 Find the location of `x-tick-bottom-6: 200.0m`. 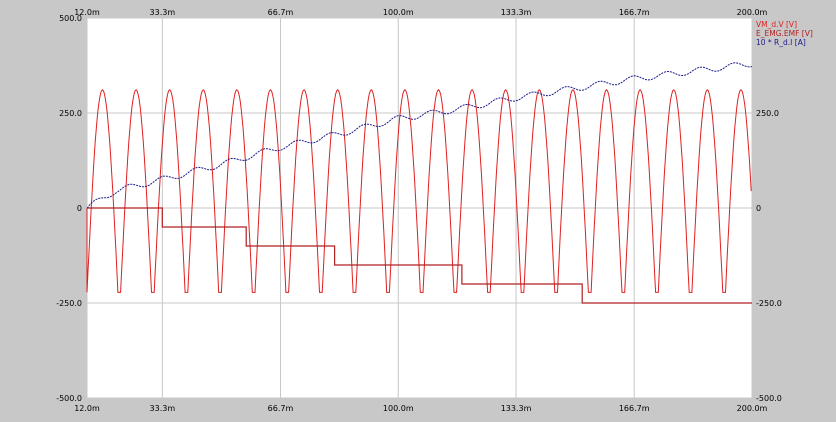

x-tick-bottom-6: 200.0m is located at coordinates (752, 408).